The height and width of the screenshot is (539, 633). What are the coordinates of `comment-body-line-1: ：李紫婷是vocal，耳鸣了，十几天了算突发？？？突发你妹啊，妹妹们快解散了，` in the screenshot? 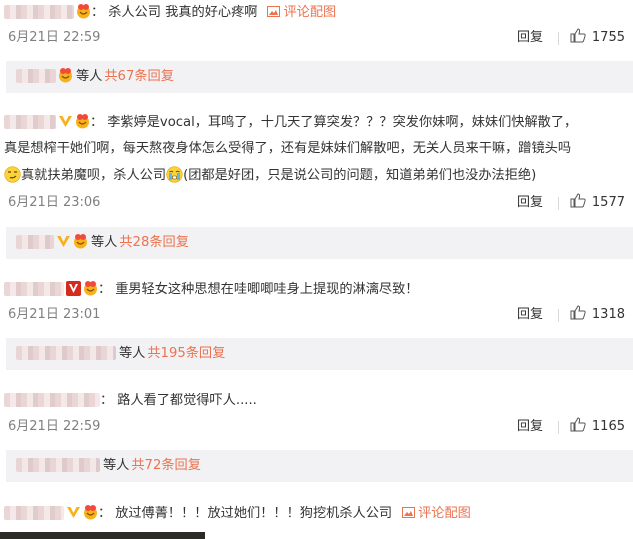 It's located at (316, 123).